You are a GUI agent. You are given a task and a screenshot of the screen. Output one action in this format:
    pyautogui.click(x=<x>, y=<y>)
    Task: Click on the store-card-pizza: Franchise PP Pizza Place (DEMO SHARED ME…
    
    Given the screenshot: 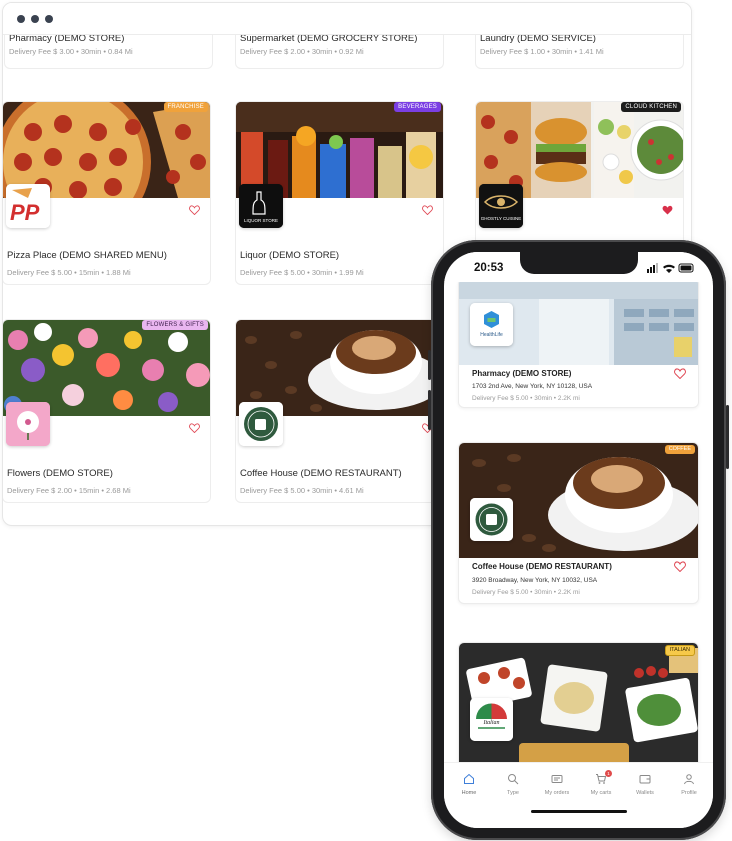 What is the action you would take?
    pyautogui.click(x=107, y=193)
    